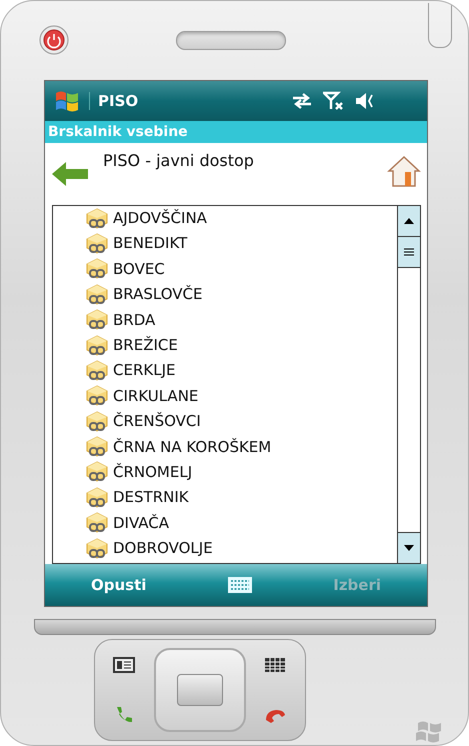 The width and height of the screenshot is (469, 746). I want to click on up-triangle-icon, so click(409, 221).